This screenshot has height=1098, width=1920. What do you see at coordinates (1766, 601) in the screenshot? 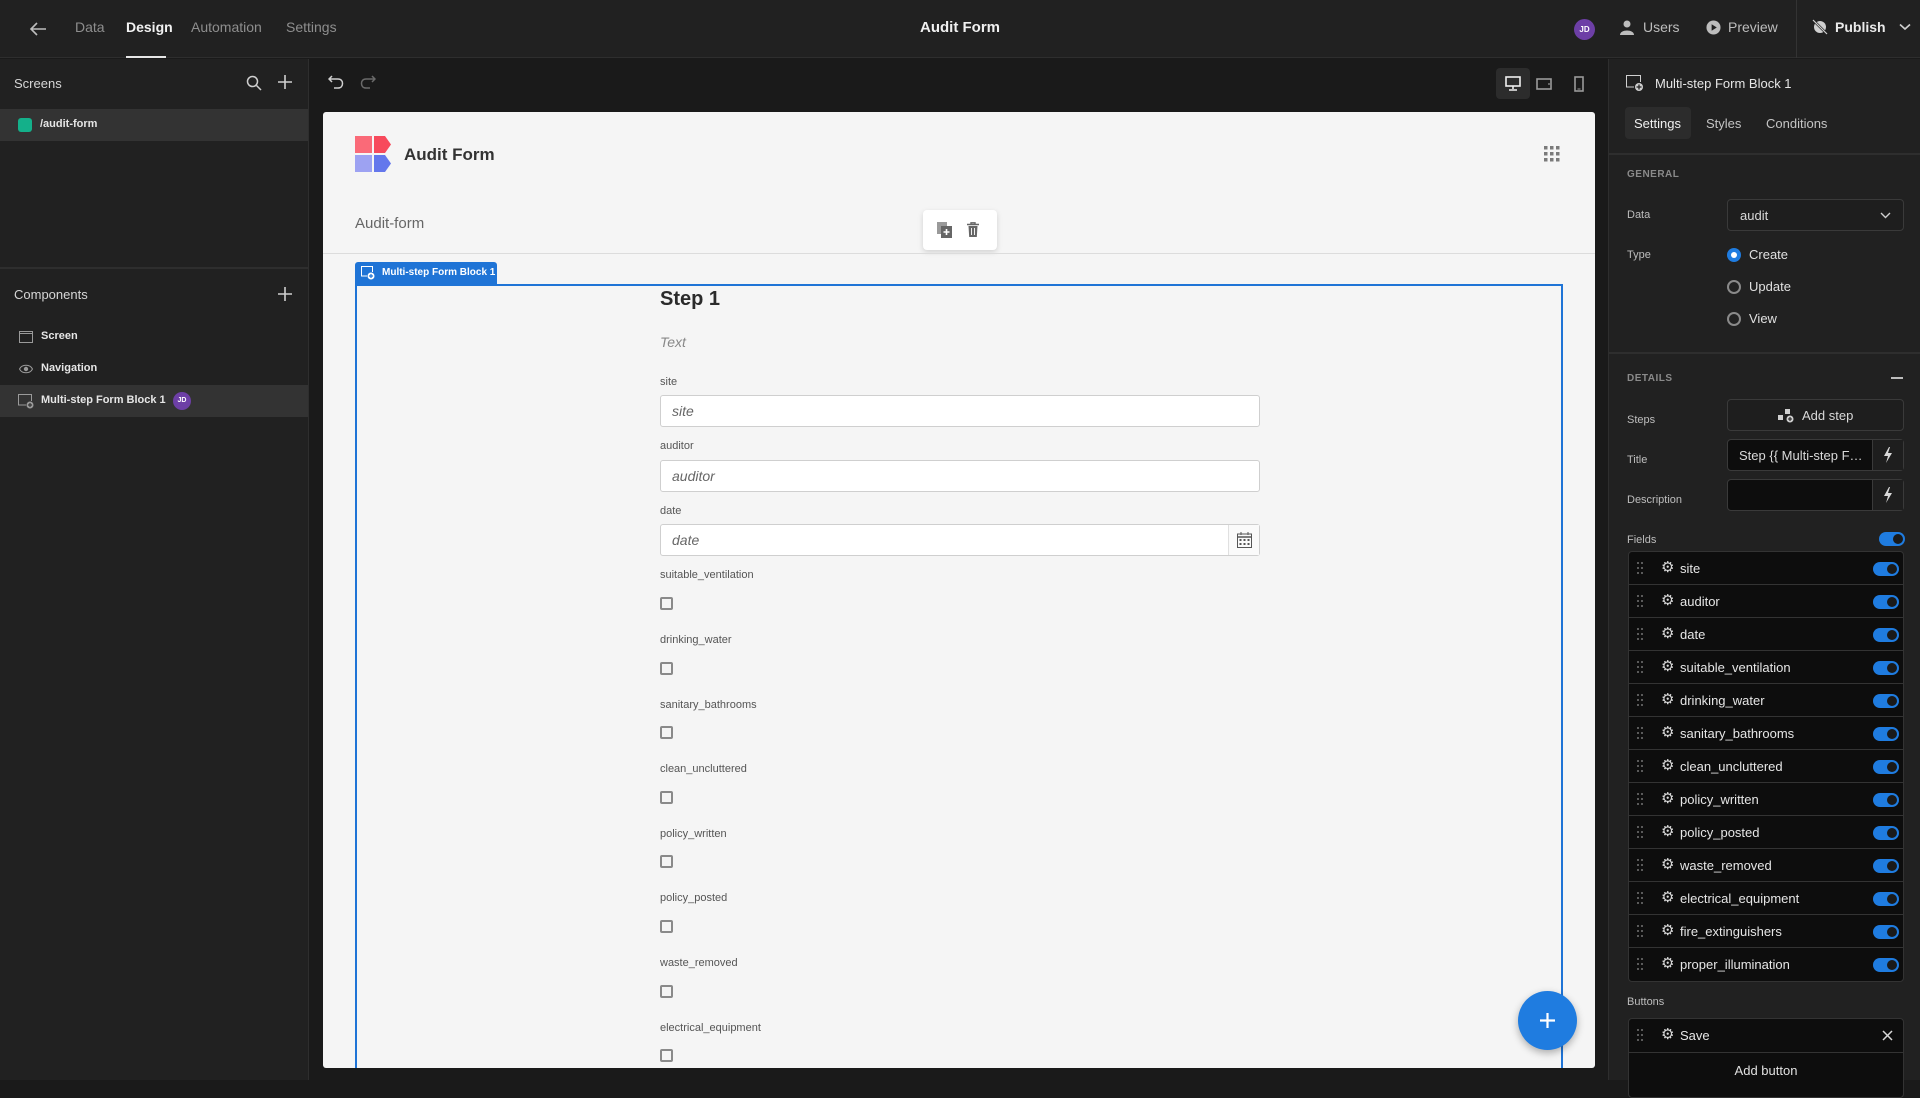
I see `field-row: ⚙ auditor` at bounding box center [1766, 601].